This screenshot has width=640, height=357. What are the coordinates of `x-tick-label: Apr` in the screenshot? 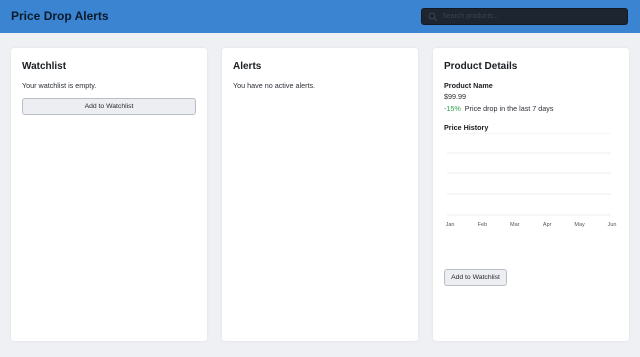 It's located at (547, 225).